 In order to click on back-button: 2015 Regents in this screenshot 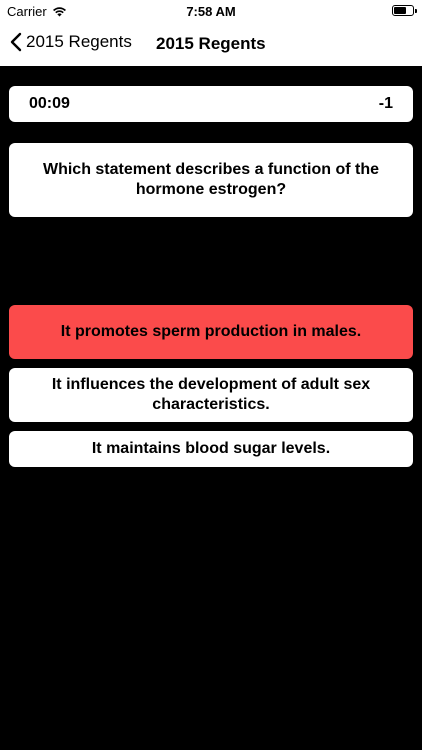, I will do `click(71, 42)`.